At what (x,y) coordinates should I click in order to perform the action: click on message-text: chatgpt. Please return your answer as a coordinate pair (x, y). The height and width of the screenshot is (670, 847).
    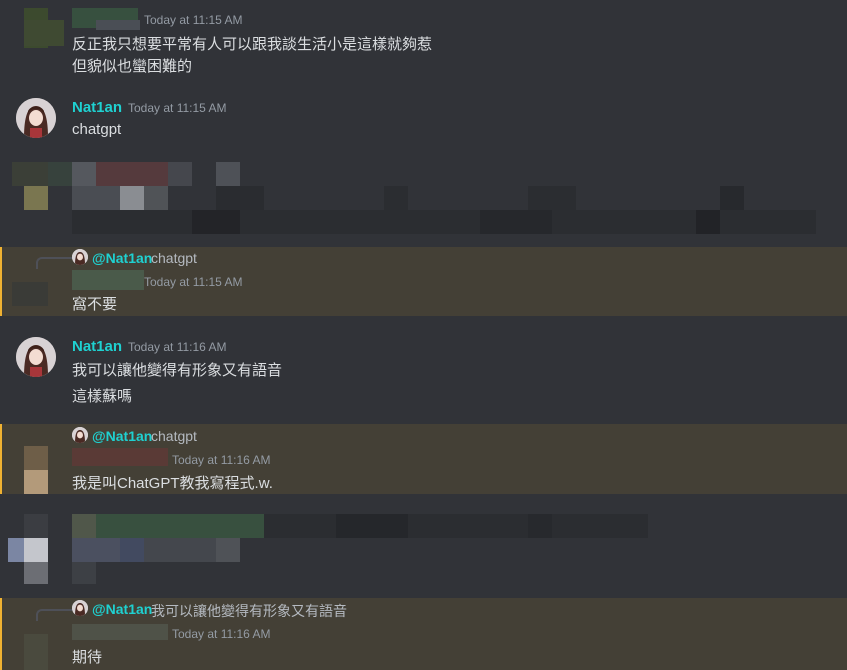
    Looking at the image, I should click on (97, 129).